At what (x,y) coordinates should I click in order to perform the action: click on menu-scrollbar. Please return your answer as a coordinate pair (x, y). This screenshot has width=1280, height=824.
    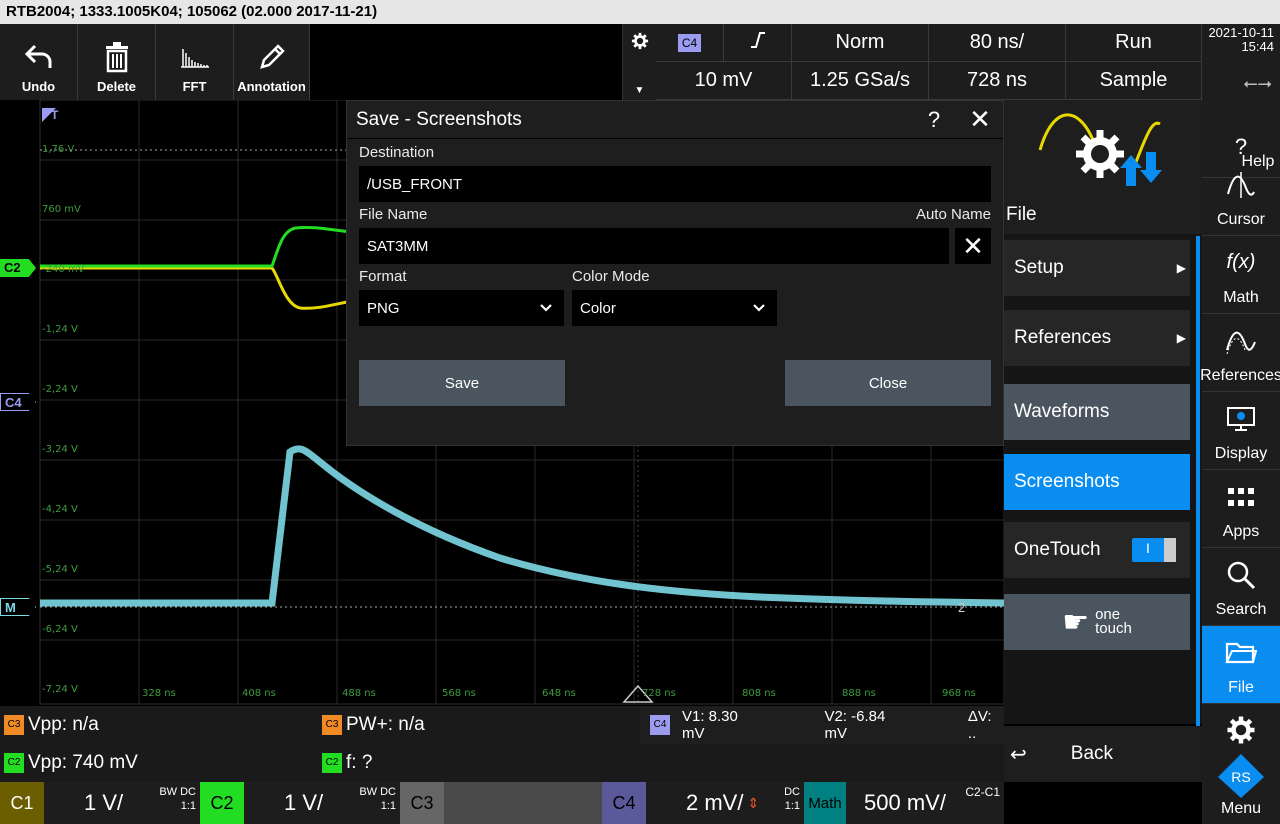
    Looking at the image, I should click on (1198, 481).